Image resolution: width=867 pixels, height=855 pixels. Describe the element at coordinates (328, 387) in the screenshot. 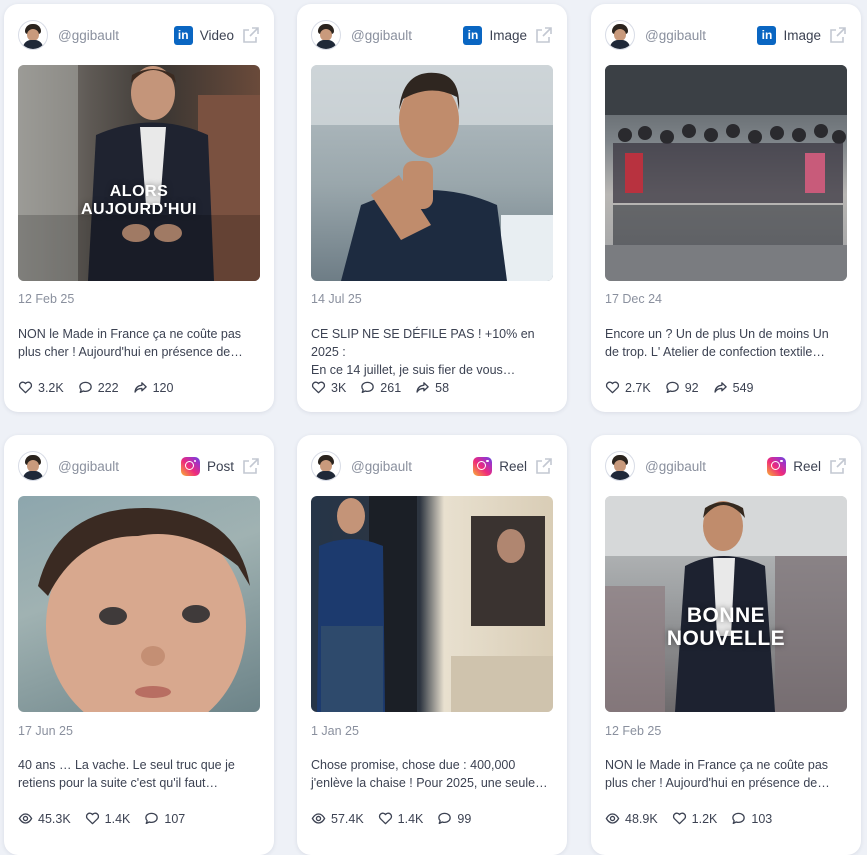

I see `stat-heart: 3K` at that location.